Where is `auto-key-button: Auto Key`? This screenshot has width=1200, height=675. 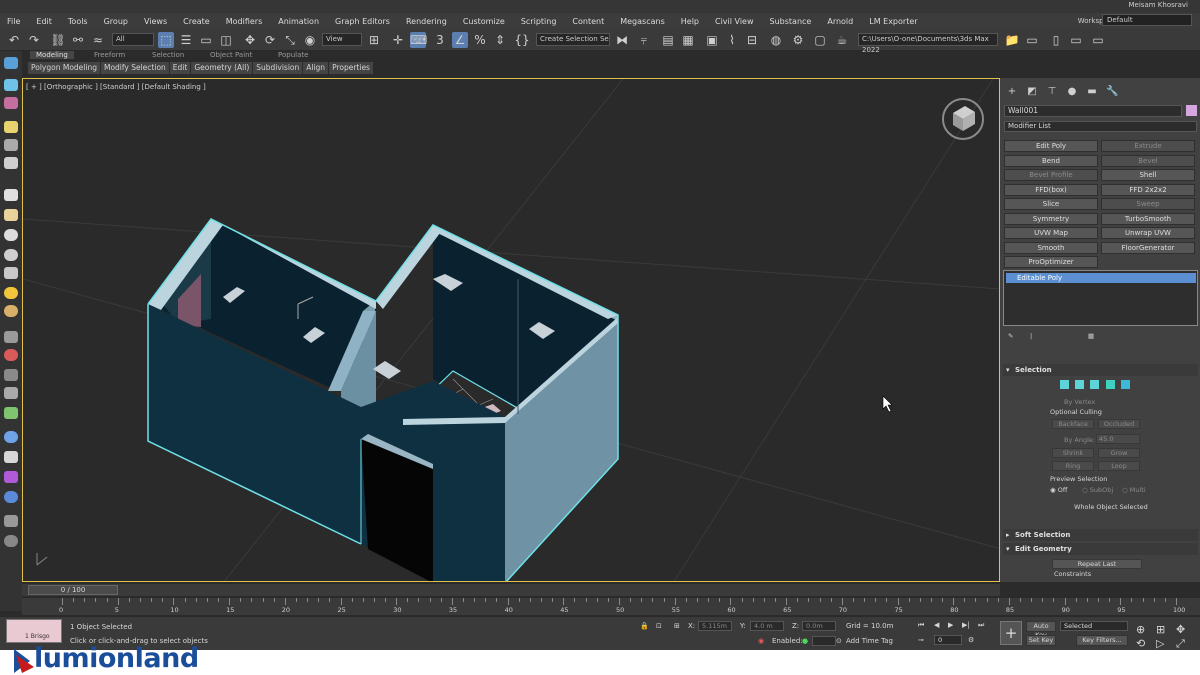
auto-key-button: Auto Key is located at coordinates (1041, 630).